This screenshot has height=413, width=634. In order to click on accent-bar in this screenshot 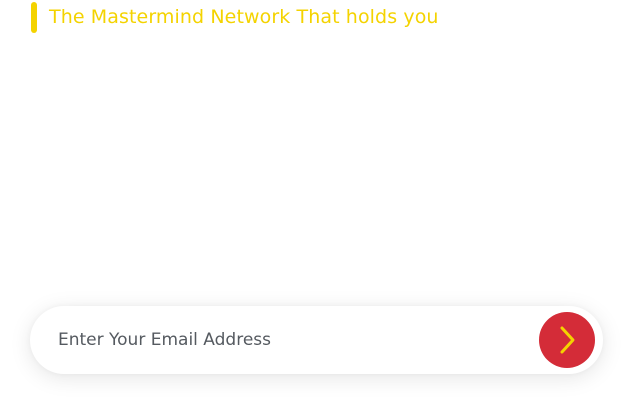, I will do `click(34, 17)`.